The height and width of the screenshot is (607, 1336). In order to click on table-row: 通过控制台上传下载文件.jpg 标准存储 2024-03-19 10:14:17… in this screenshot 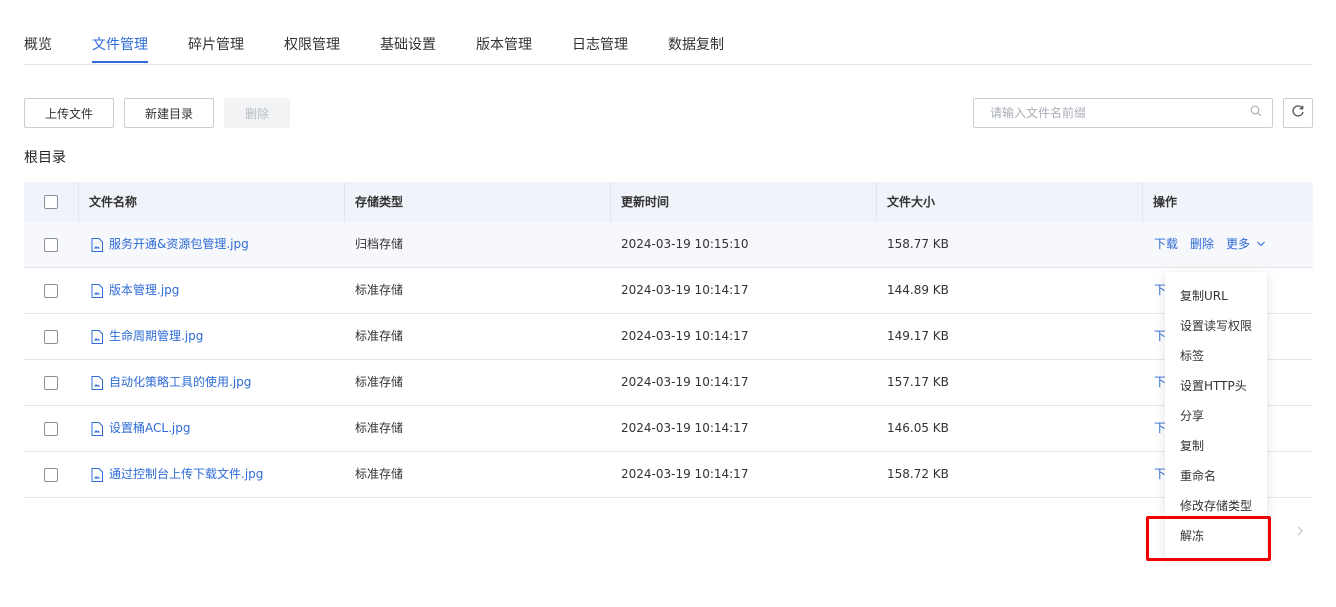, I will do `click(668, 475)`.